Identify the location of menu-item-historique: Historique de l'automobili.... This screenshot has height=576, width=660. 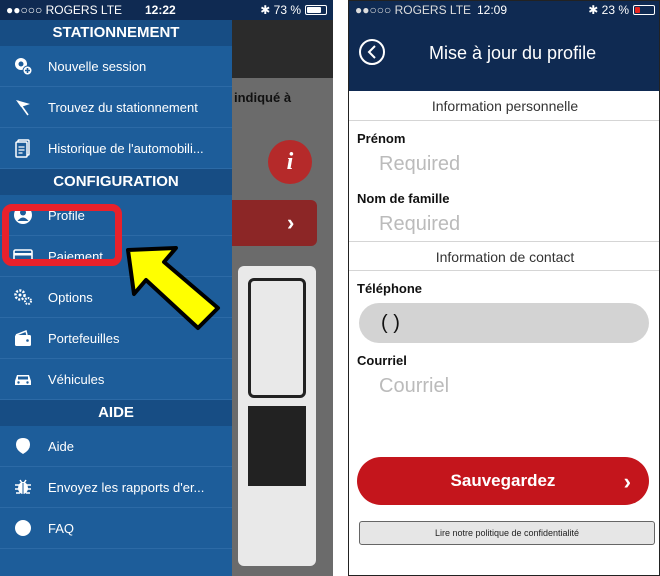
(116, 148).